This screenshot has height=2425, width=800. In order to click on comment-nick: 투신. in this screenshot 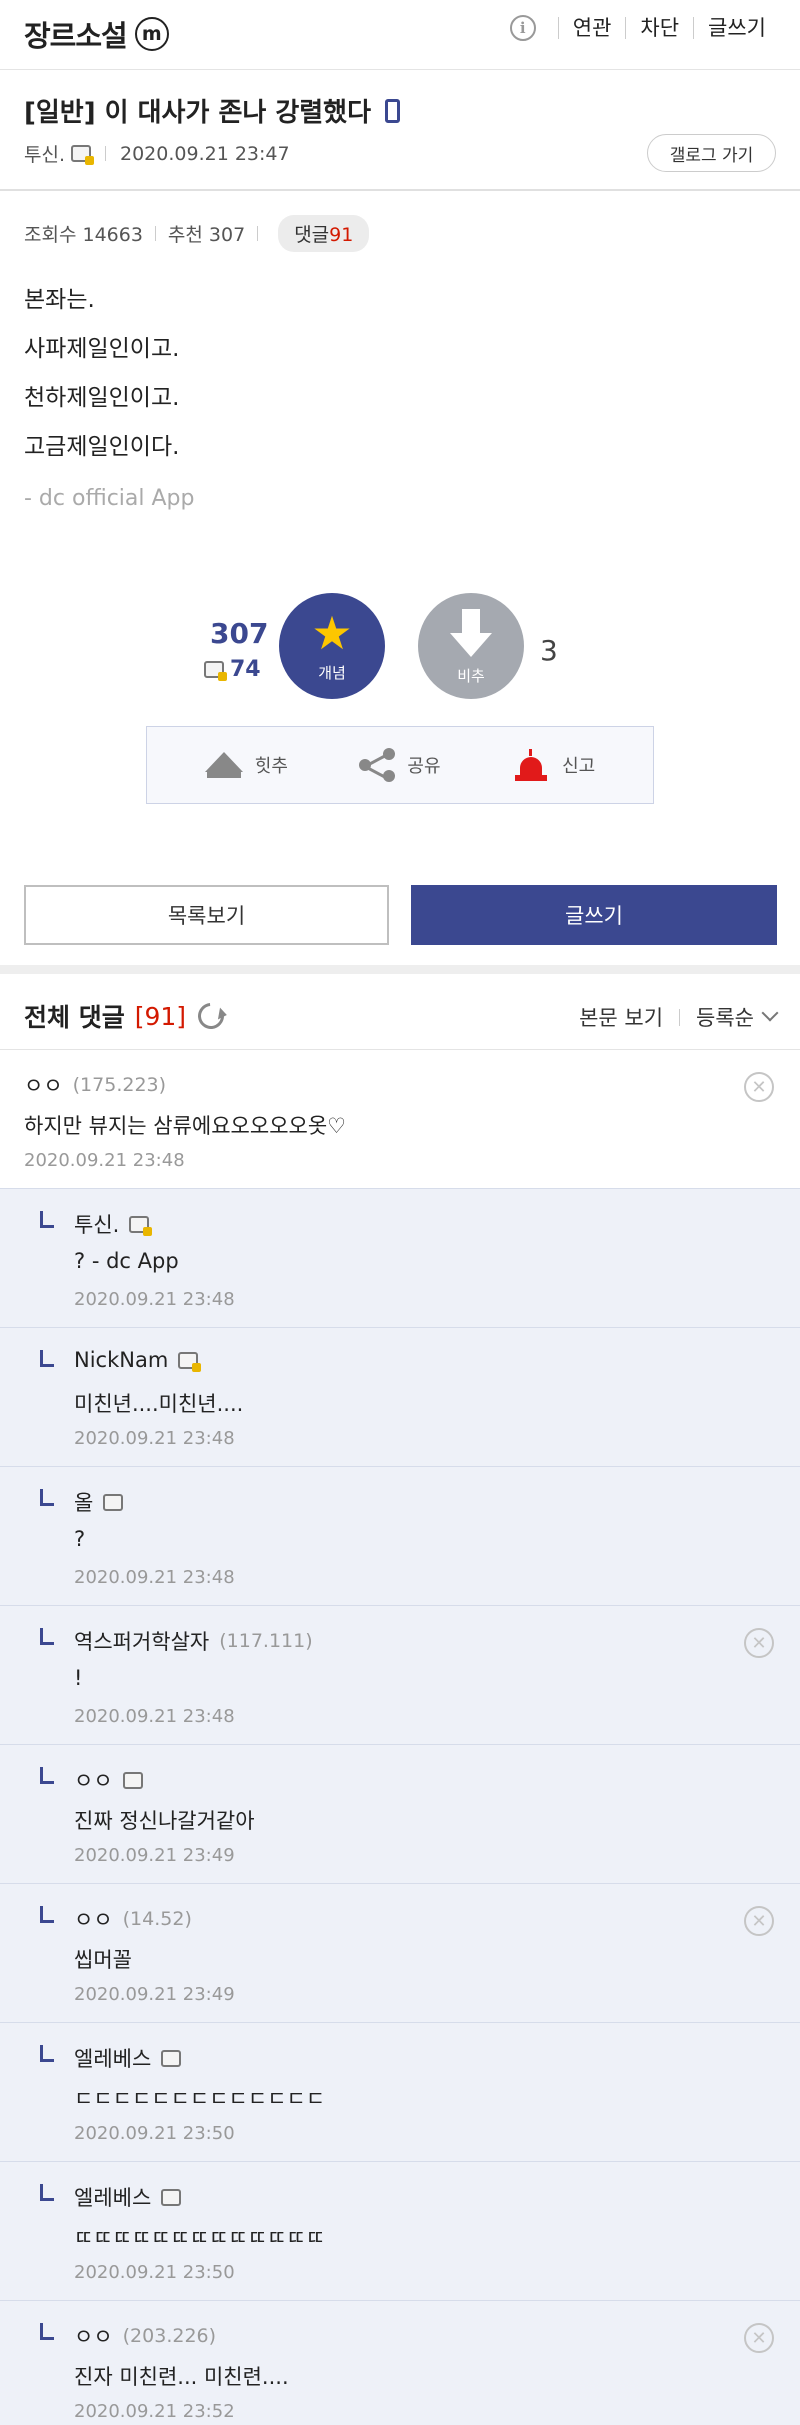, I will do `click(96, 1224)`.